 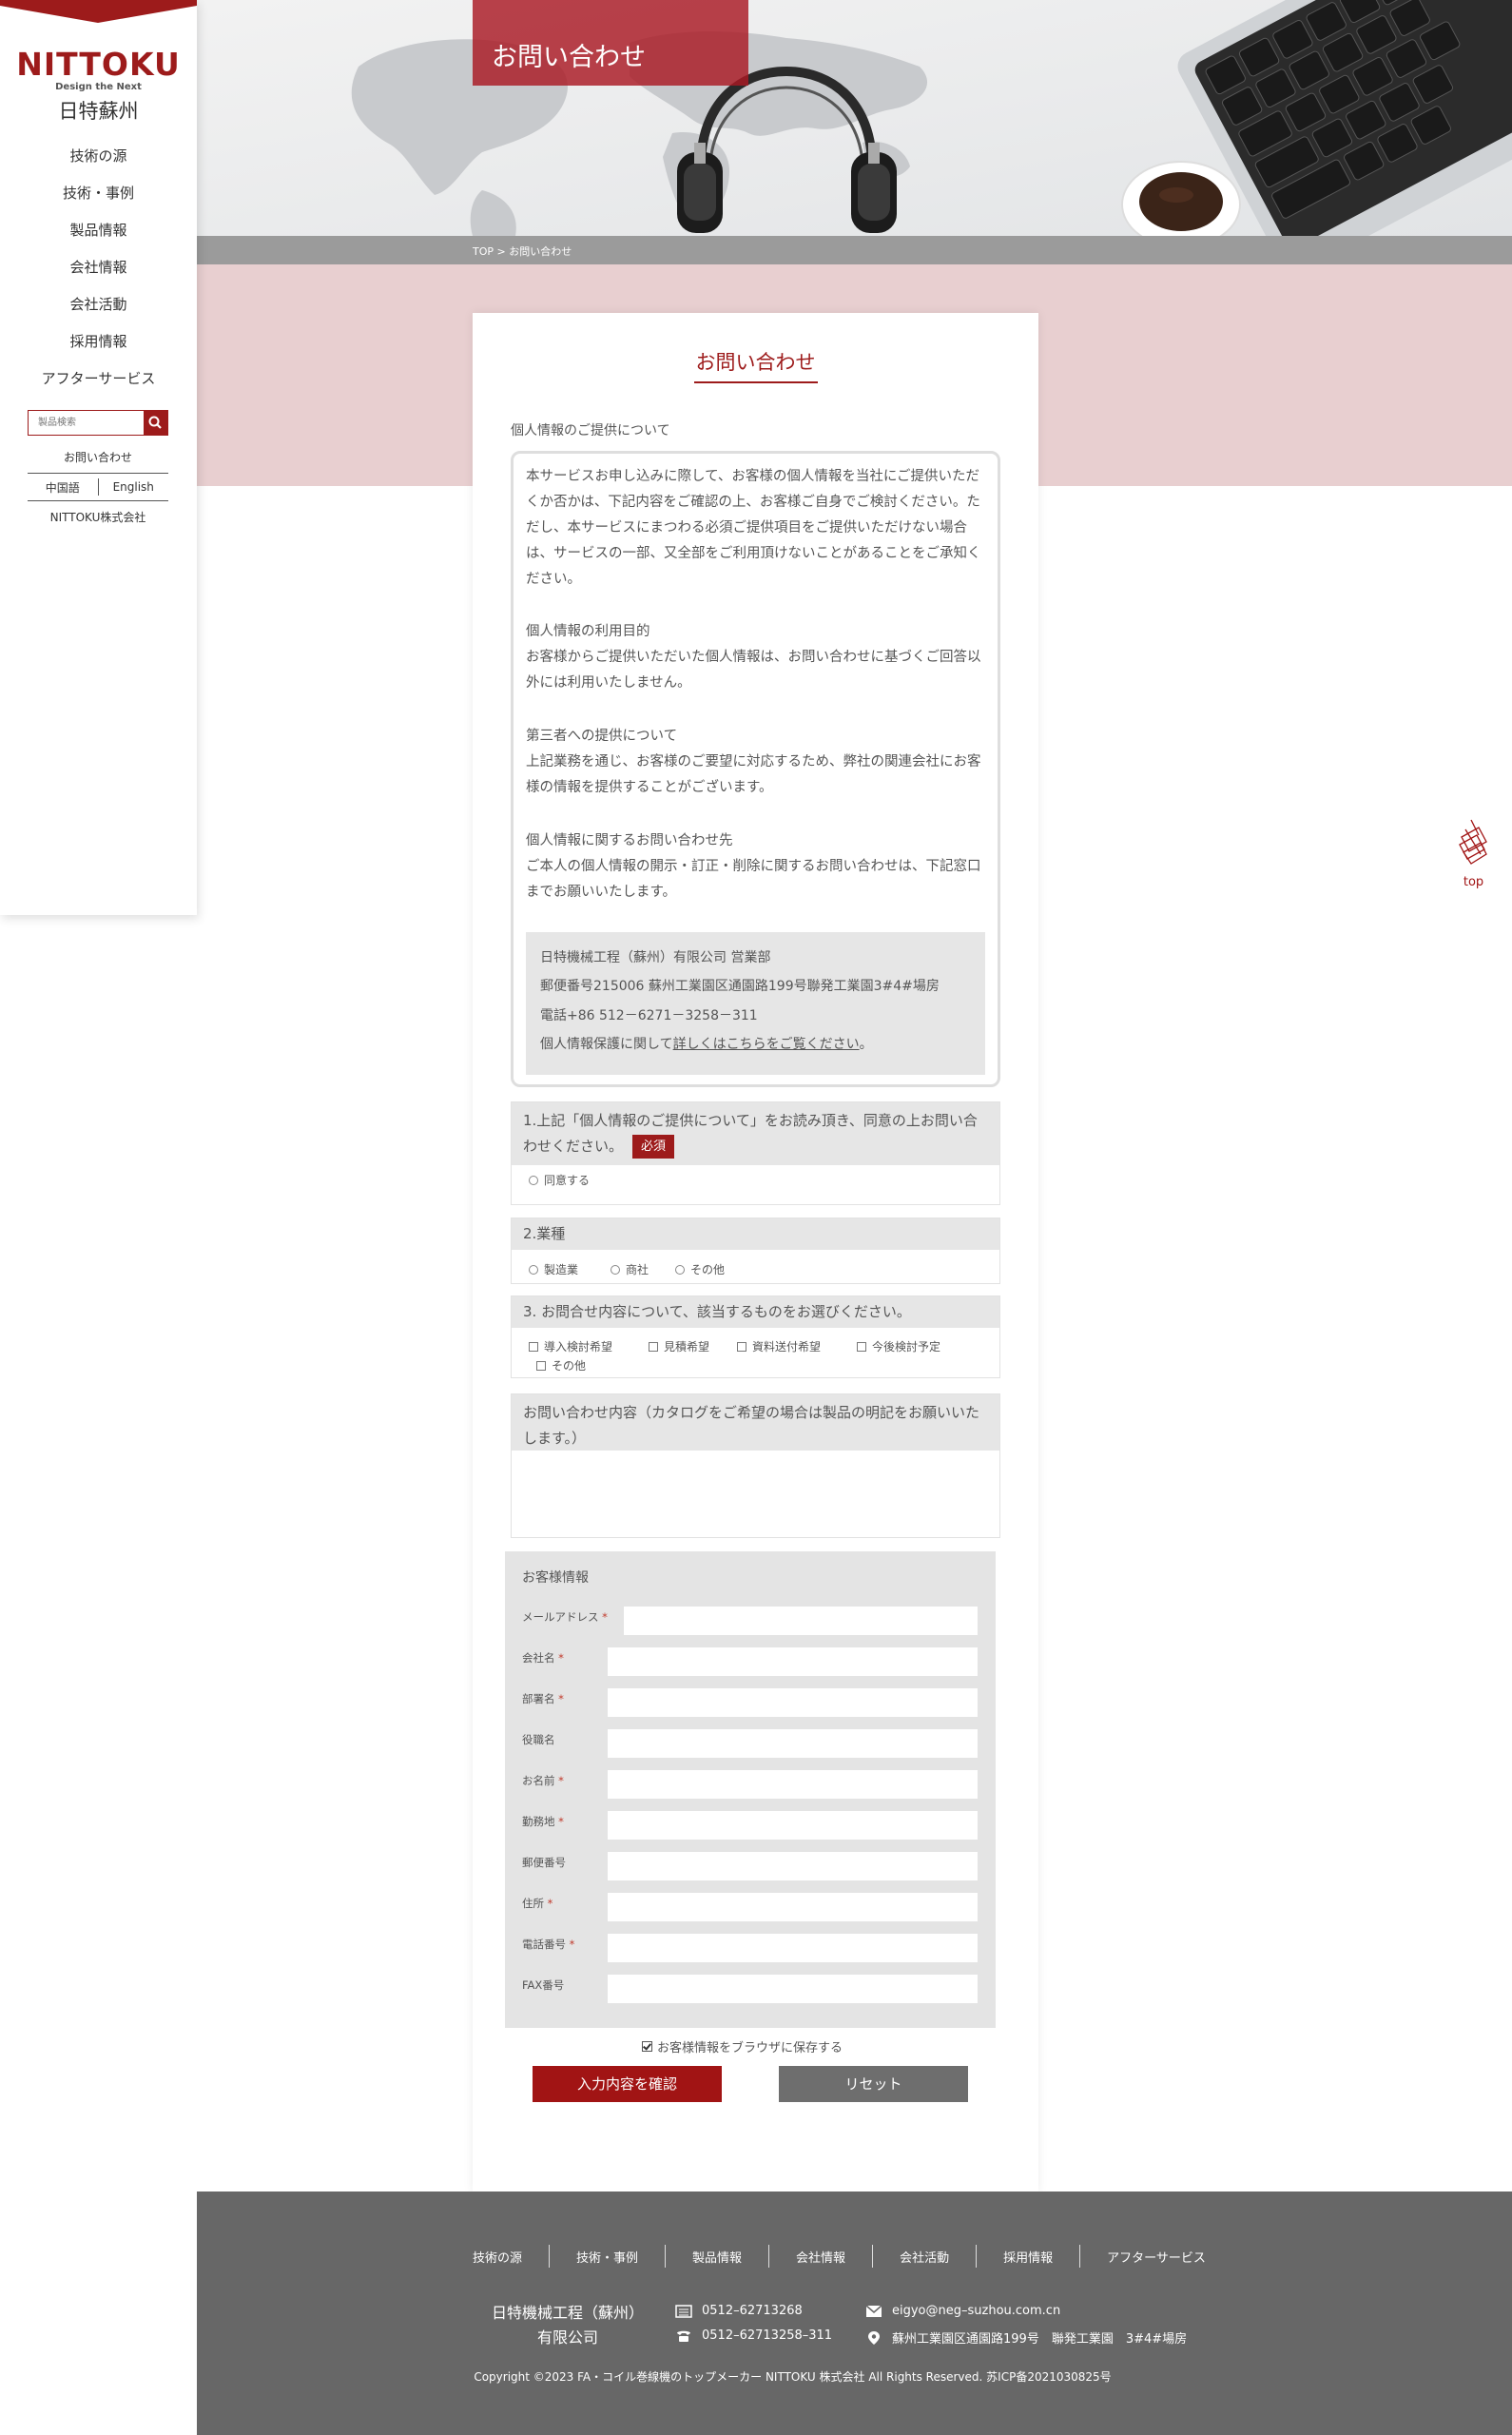 What do you see at coordinates (755, 1425) in the screenshot?
I see `q4-header: お問い合わせ内容（カタログをご希望の場合は製品の明記をお願いいたします。）` at bounding box center [755, 1425].